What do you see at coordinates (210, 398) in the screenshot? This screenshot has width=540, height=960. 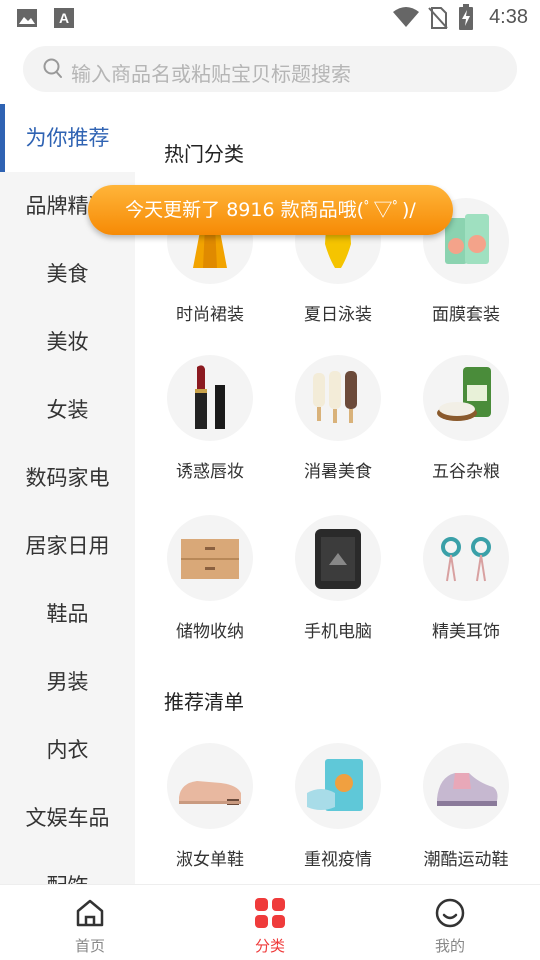 I see `lipstick-icon` at bounding box center [210, 398].